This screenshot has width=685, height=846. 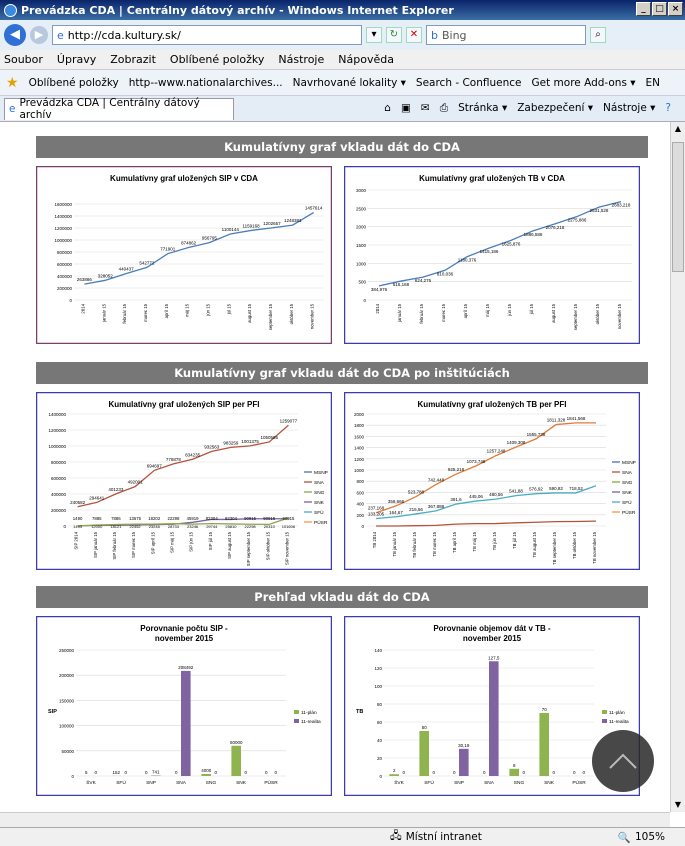 I want to click on data-label: 480,56, so click(x=496, y=494).